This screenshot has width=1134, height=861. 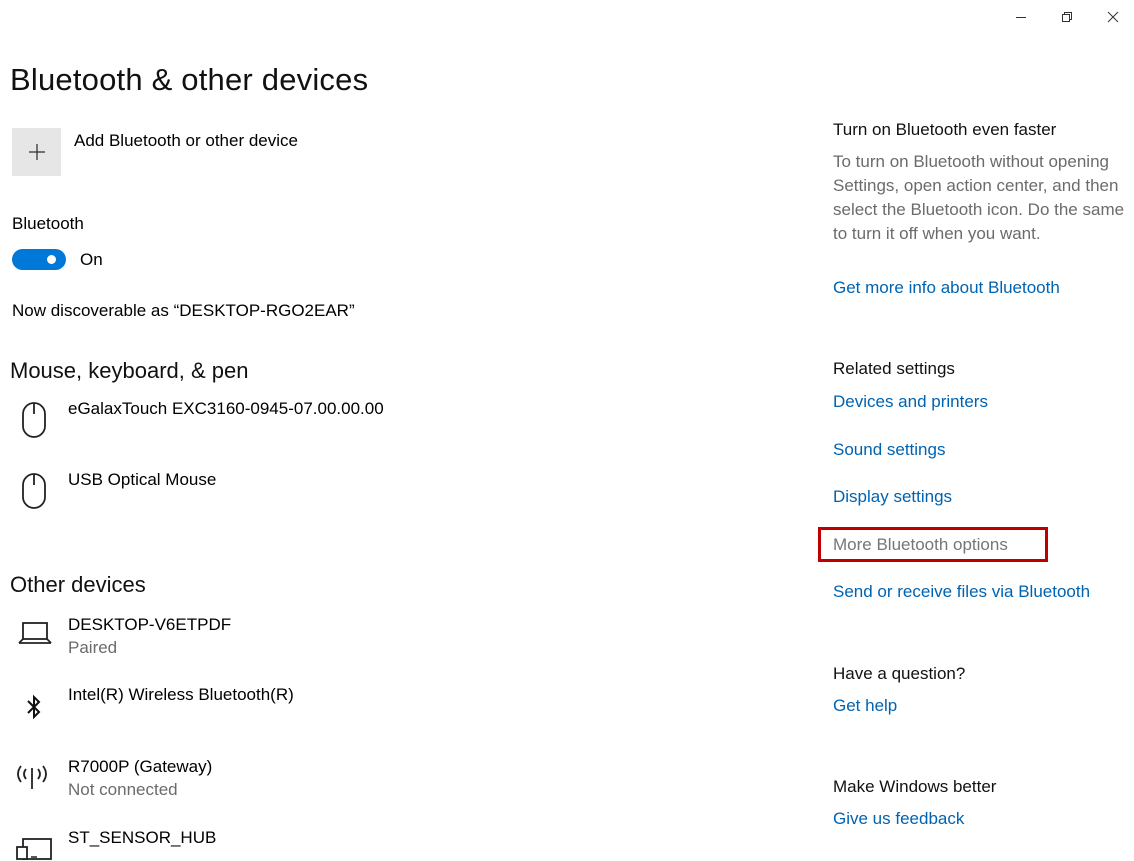 What do you see at coordinates (892, 497) in the screenshot?
I see `display-settings-link: Display settings` at bounding box center [892, 497].